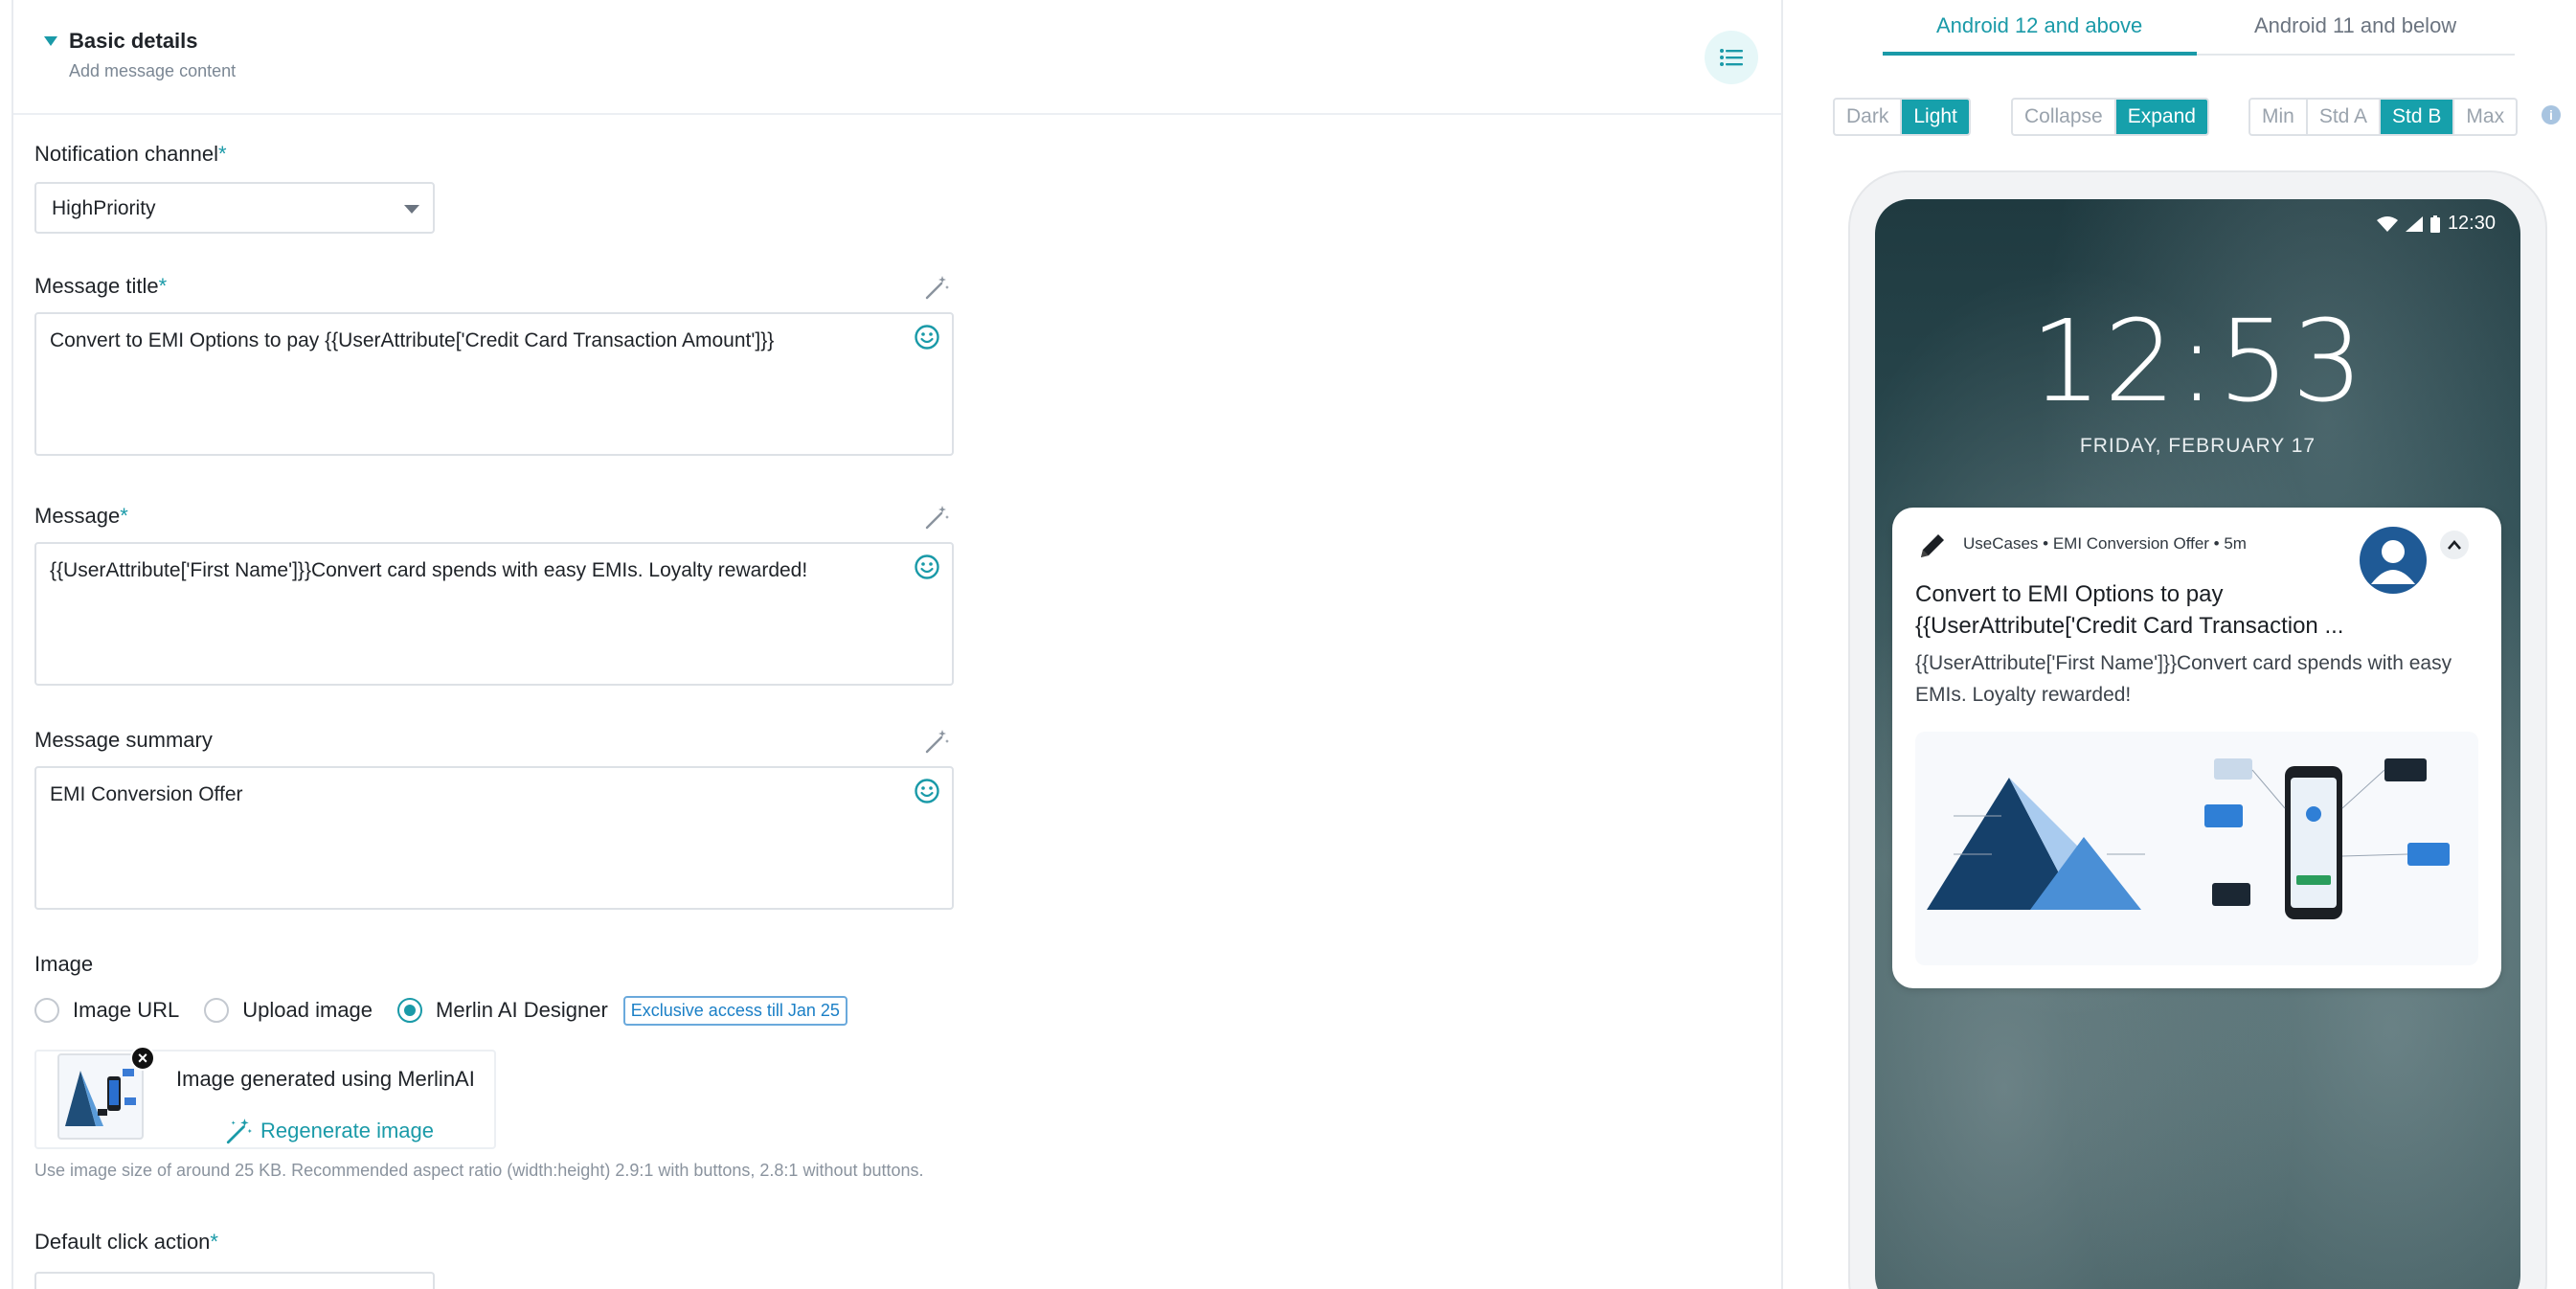 The width and height of the screenshot is (2576, 1289). Describe the element at coordinates (146, 794) in the screenshot. I see `message-summary-value: EMI Conversion Offer` at that location.